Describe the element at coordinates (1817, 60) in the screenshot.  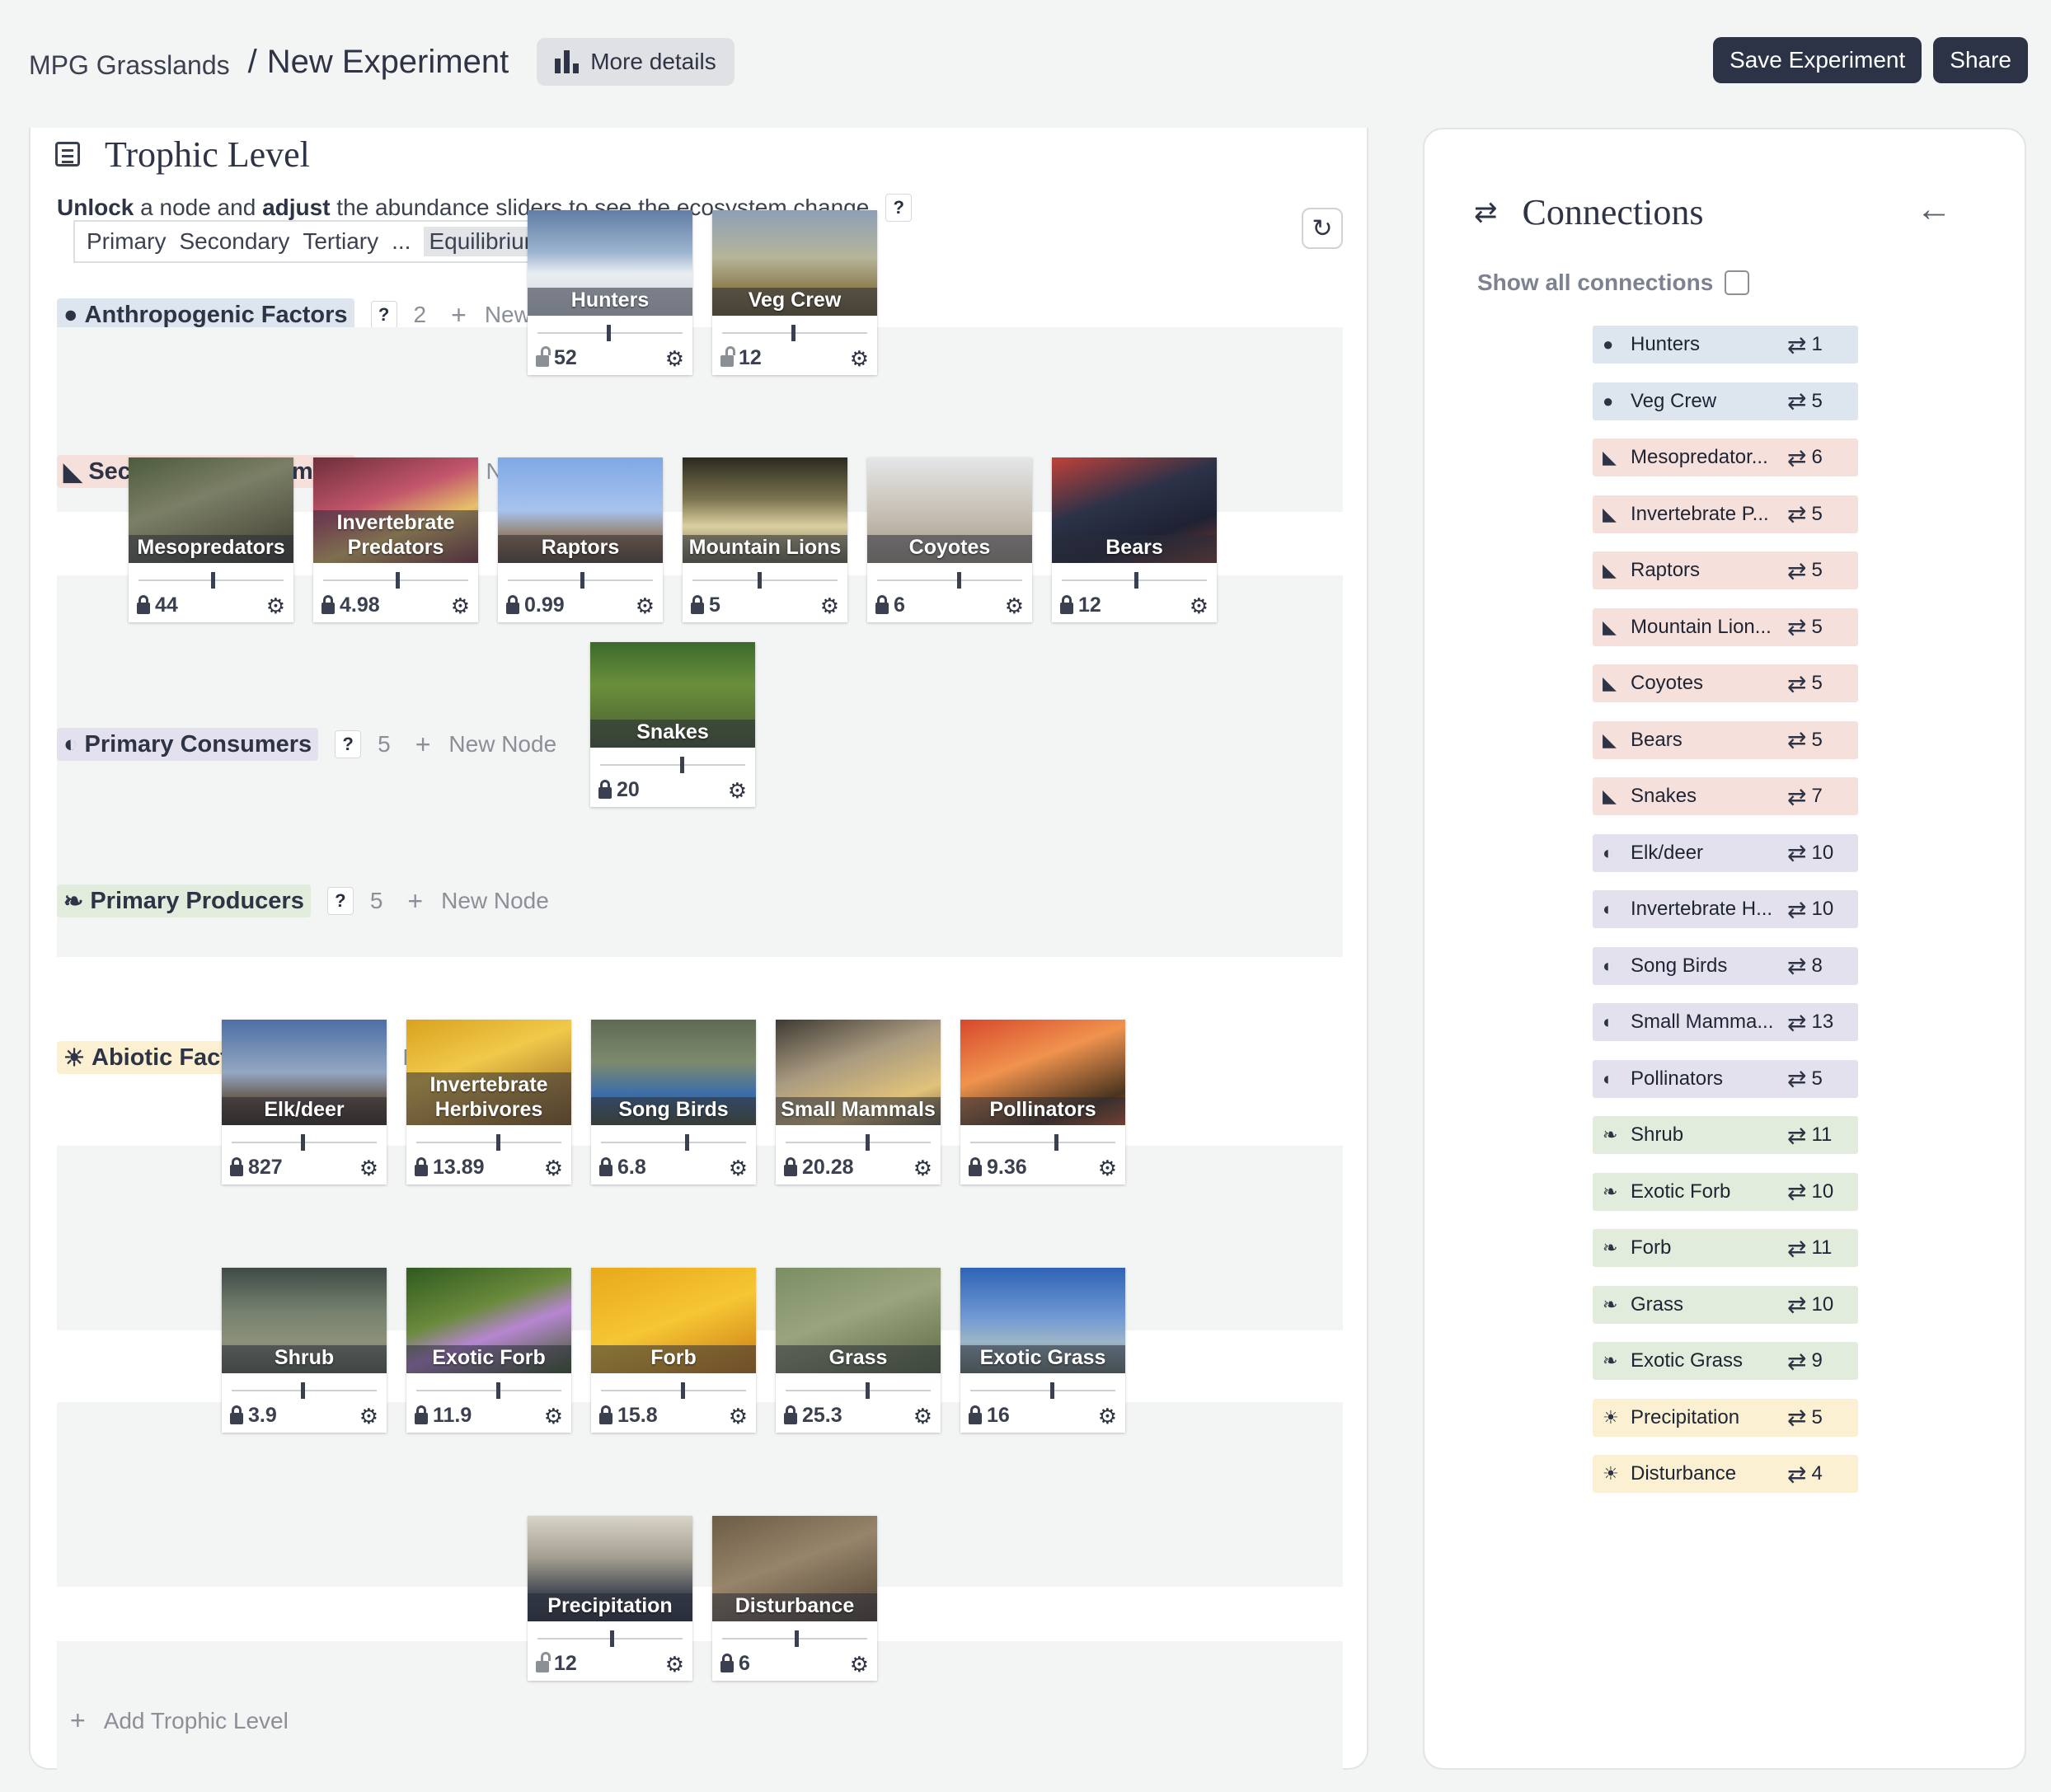
I see `save-experiment-button: Save Experiment` at that location.